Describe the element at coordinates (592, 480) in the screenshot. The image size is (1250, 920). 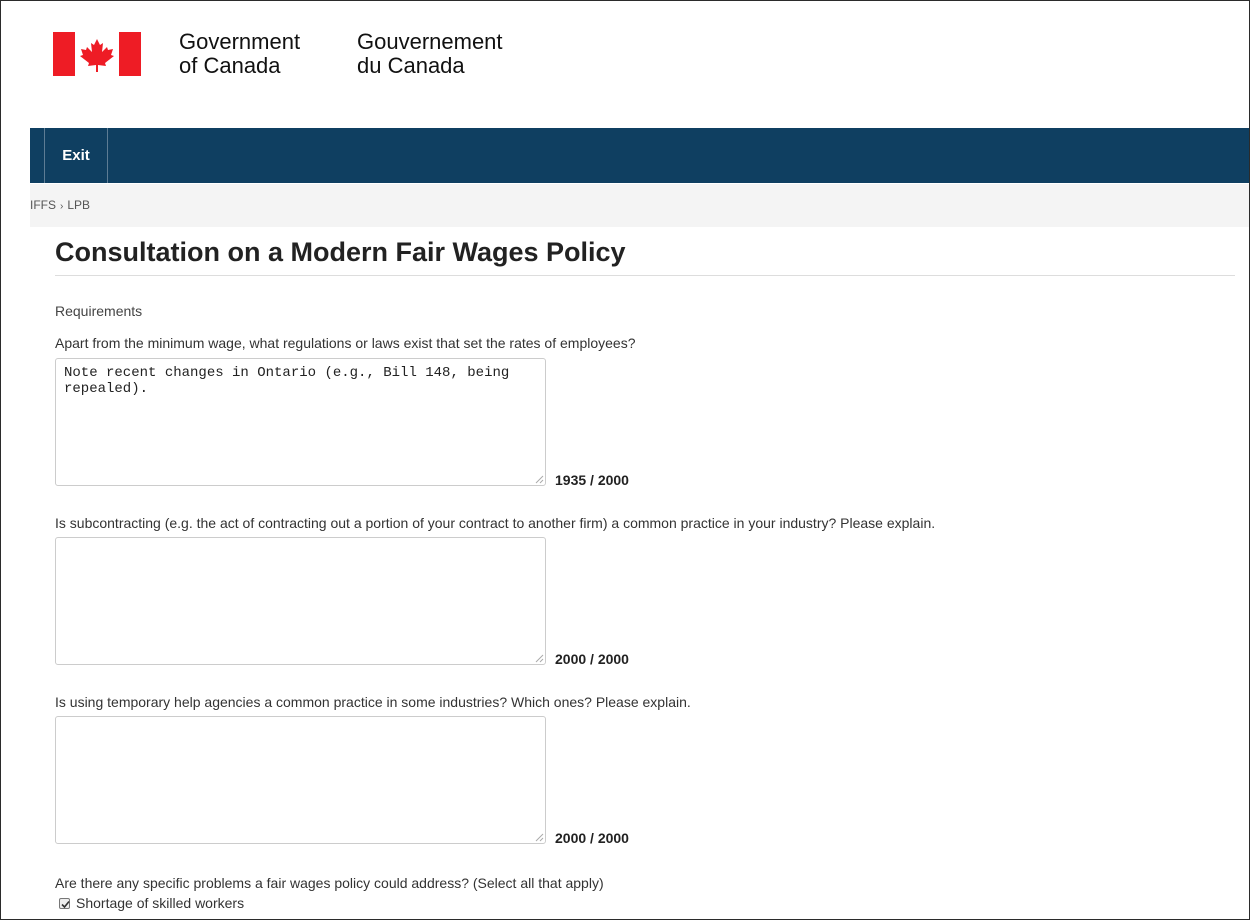
I see `question-1-char-count: 1935 / 2000` at that location.